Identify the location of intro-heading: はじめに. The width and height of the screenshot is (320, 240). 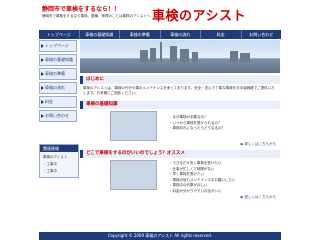
(180, 80).